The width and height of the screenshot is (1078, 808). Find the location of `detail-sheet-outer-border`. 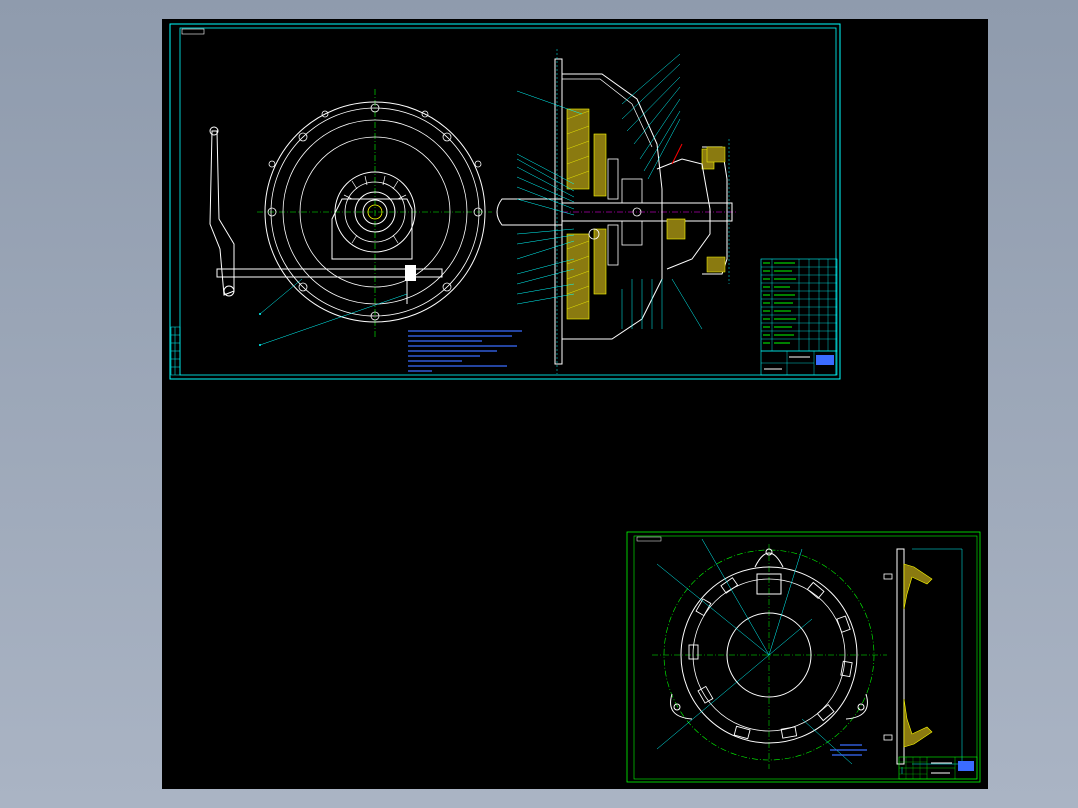

detail-sheet-outer-border is located at coordinates (803, 657).